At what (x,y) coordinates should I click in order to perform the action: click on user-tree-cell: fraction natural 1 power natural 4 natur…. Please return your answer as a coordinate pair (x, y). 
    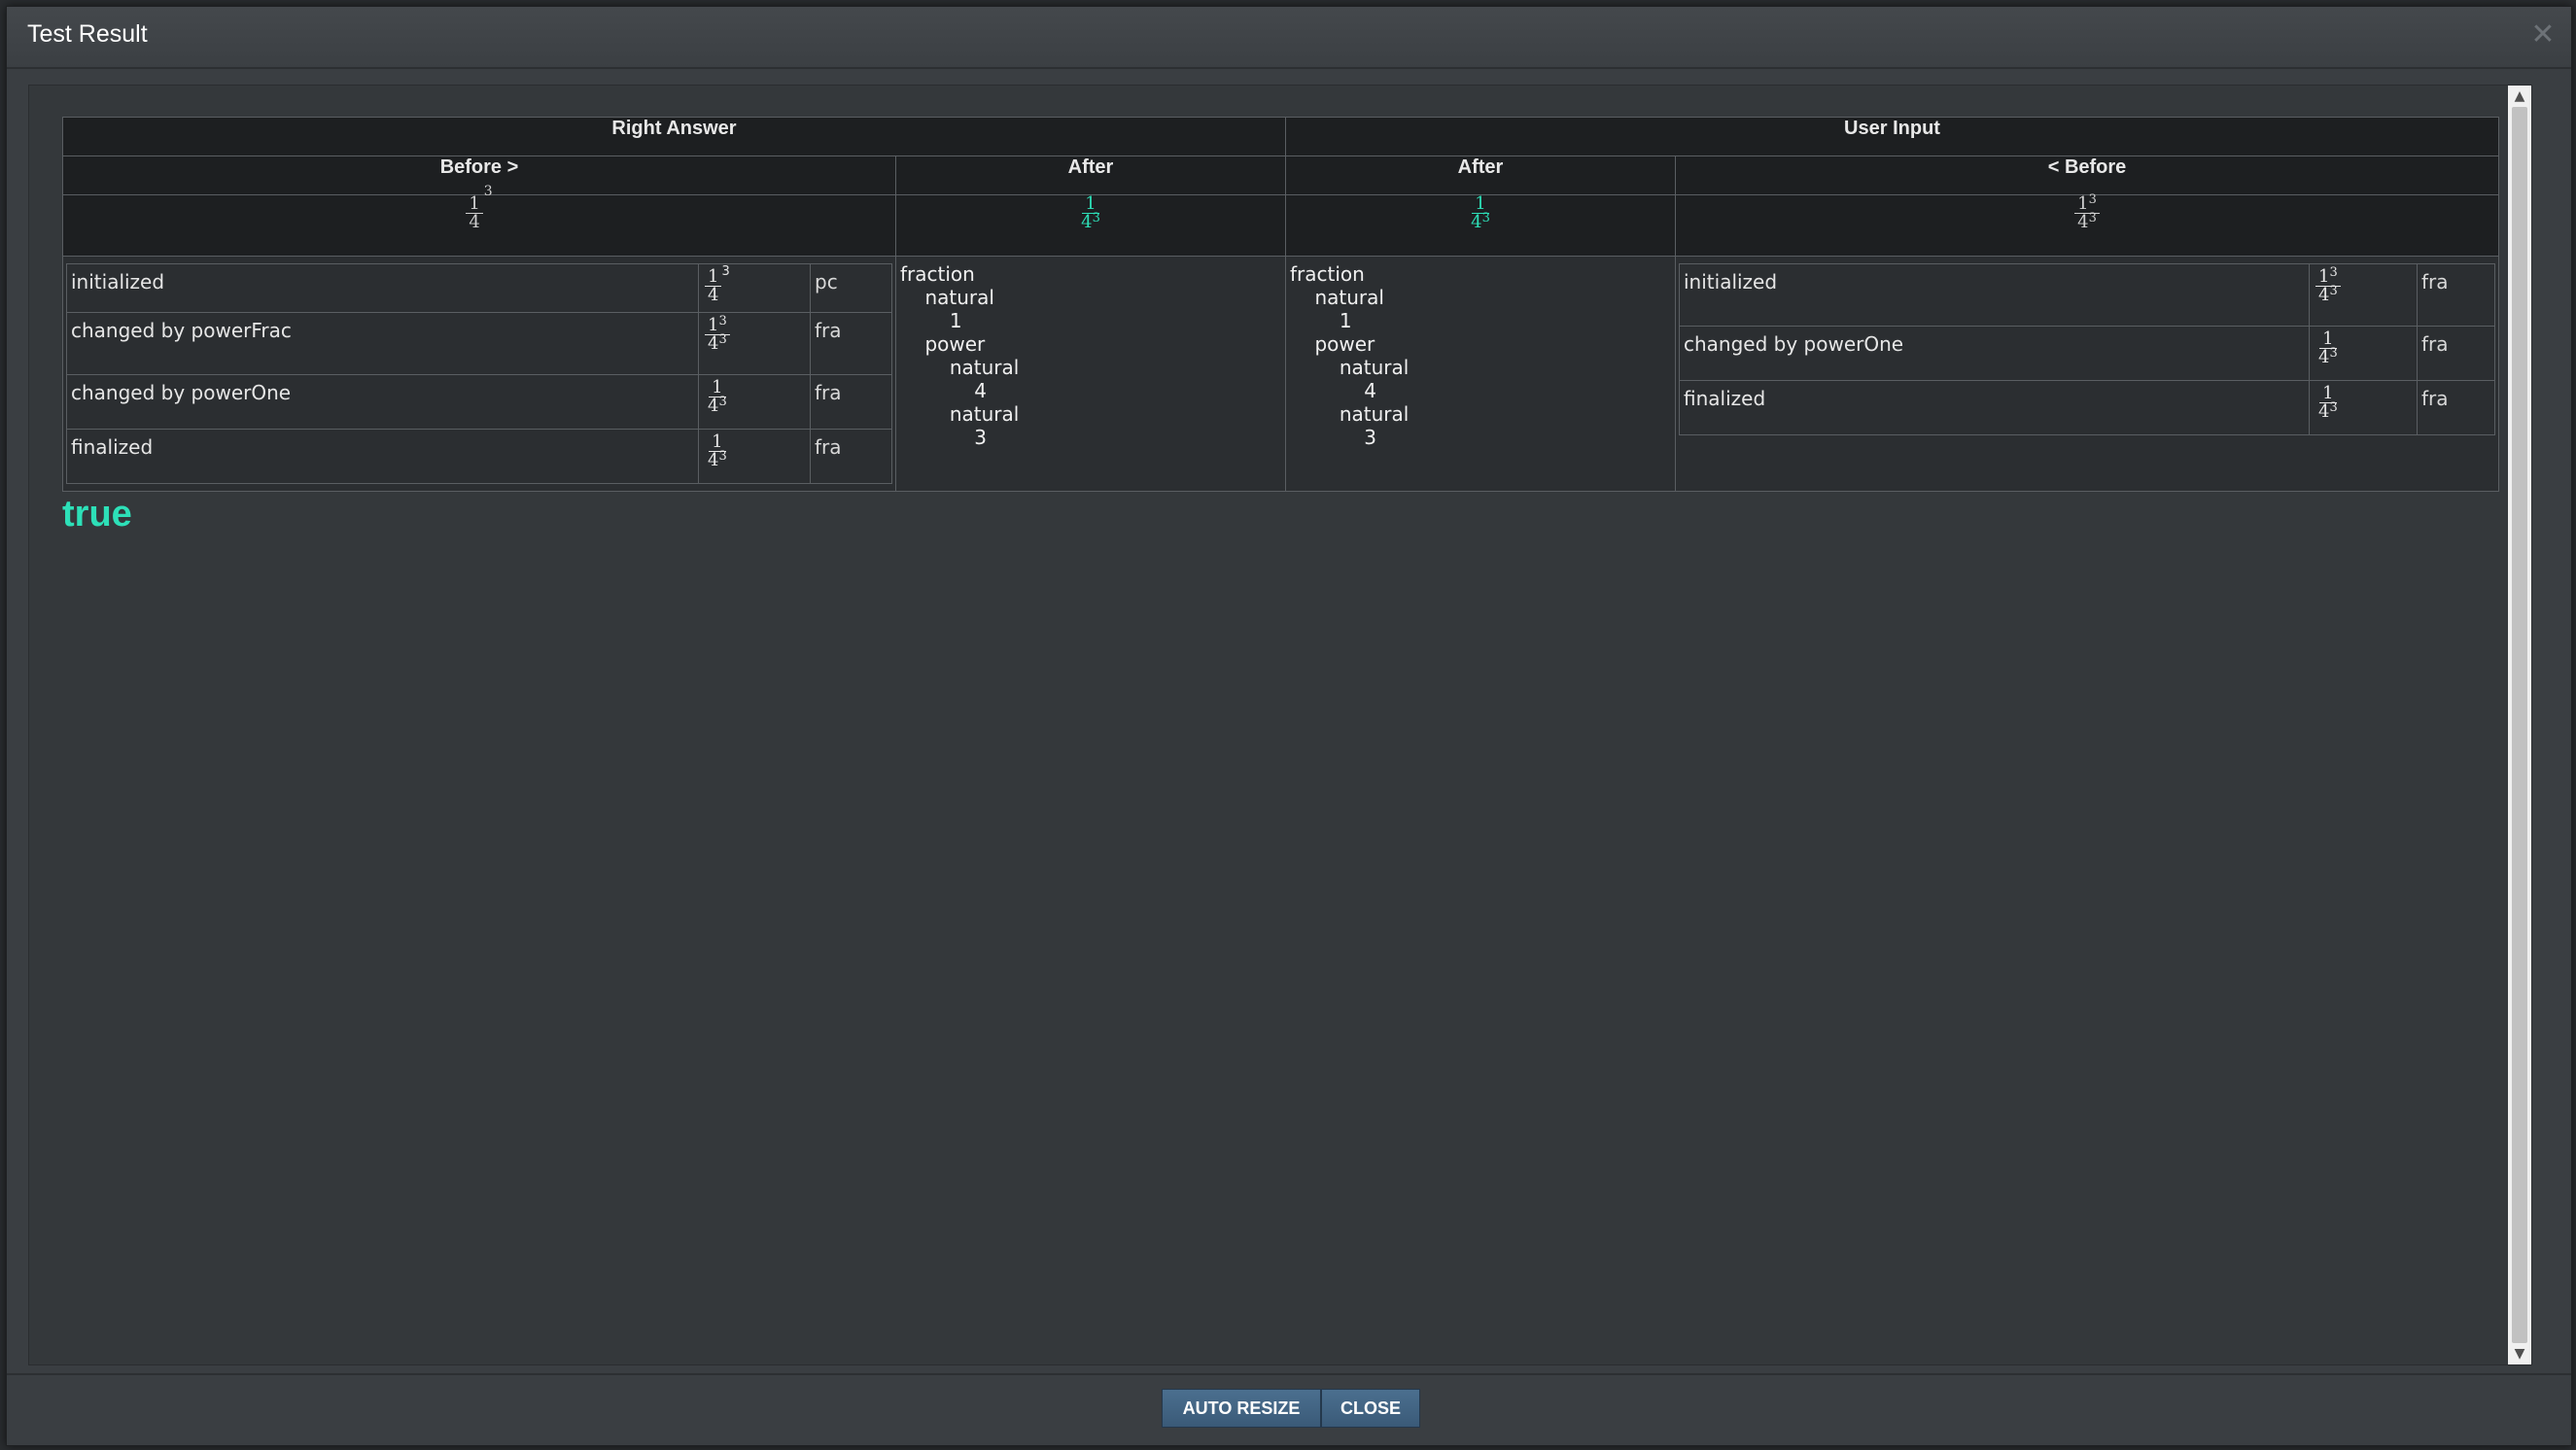
    Looking at the image, I should click on (1480, 374).